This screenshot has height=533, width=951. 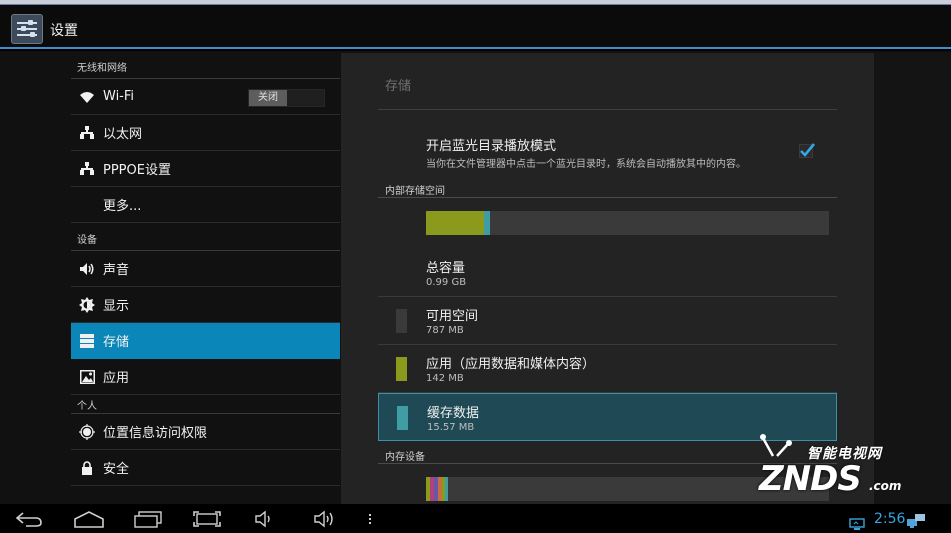 What do you see at coordinates (205, 169) in the screenshot?
I see `sidebar-item-pppoe: PPPOE设置` at bounding box center [205, 169].